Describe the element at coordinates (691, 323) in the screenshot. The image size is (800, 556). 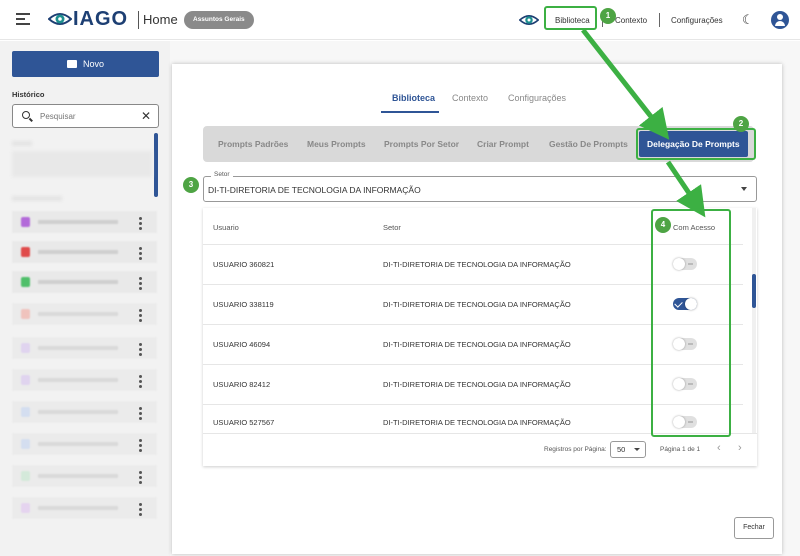
I see `highlight-com-acesso-column` at that location.